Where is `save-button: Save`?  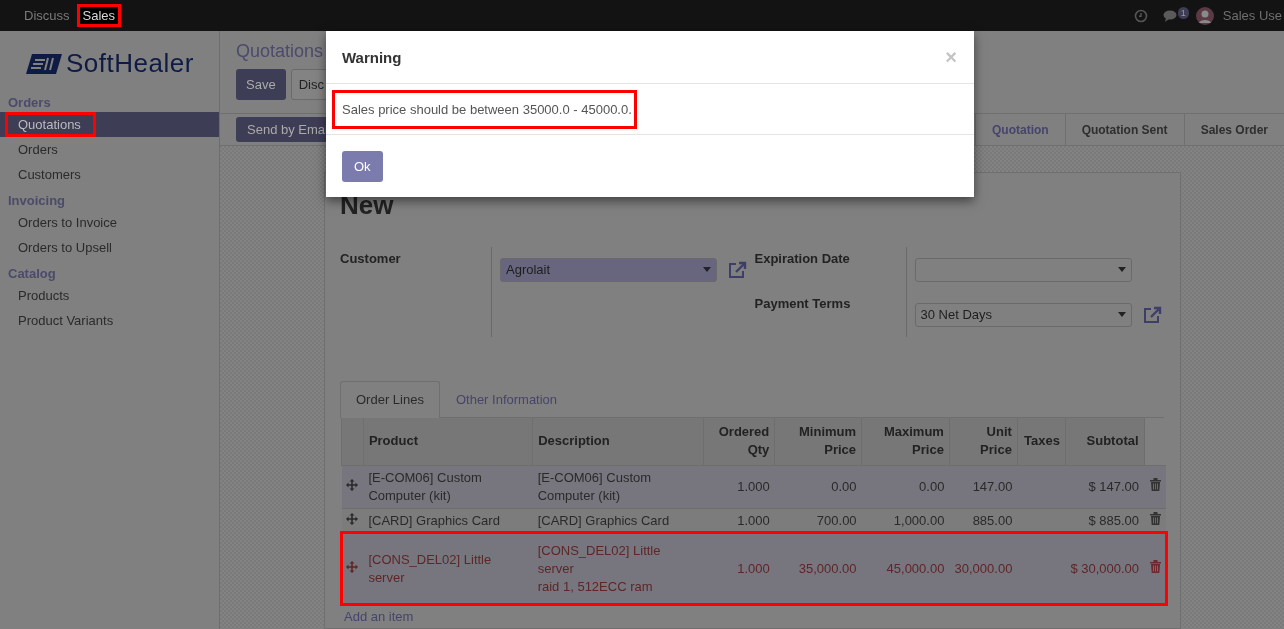 save-button: Save is located at coordinates (261, 84).